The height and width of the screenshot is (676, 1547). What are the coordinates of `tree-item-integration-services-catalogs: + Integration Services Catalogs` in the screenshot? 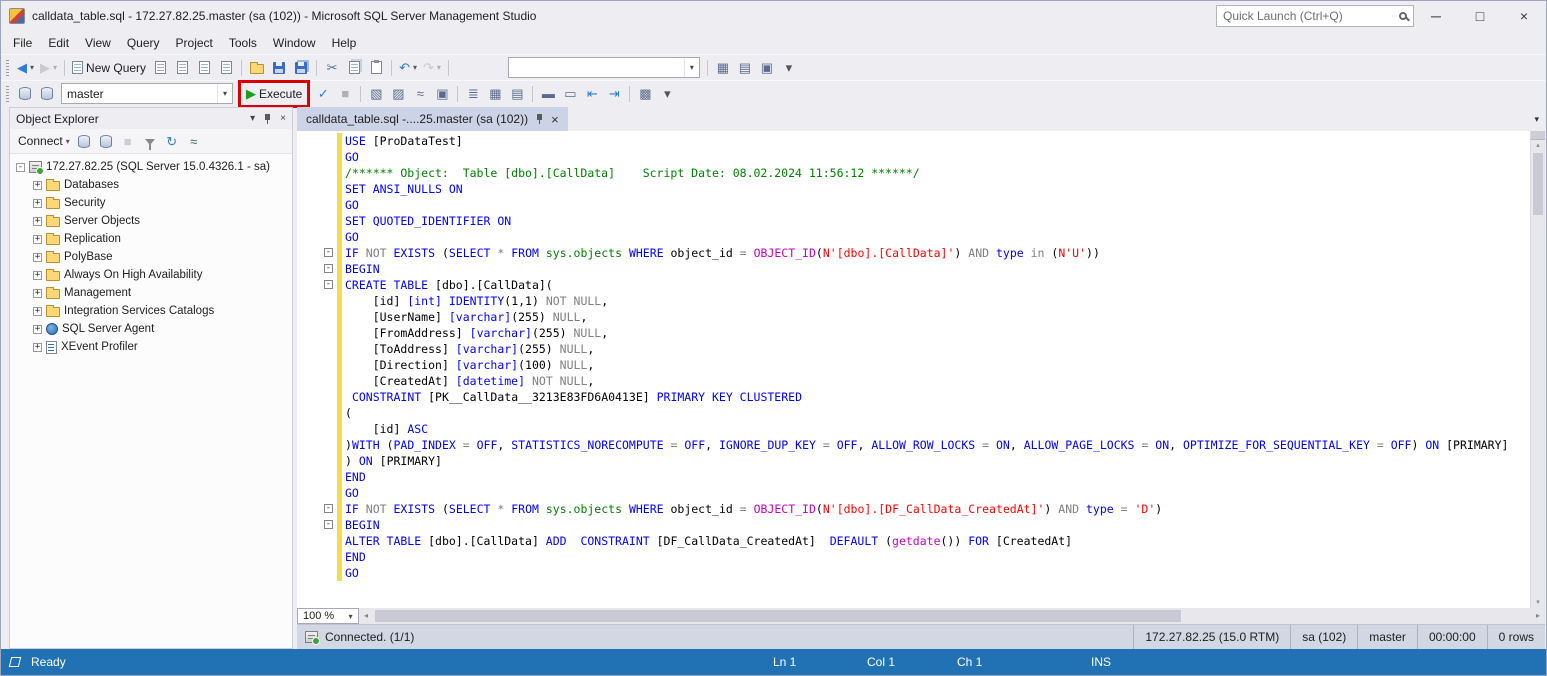 It's located at (151, 311).